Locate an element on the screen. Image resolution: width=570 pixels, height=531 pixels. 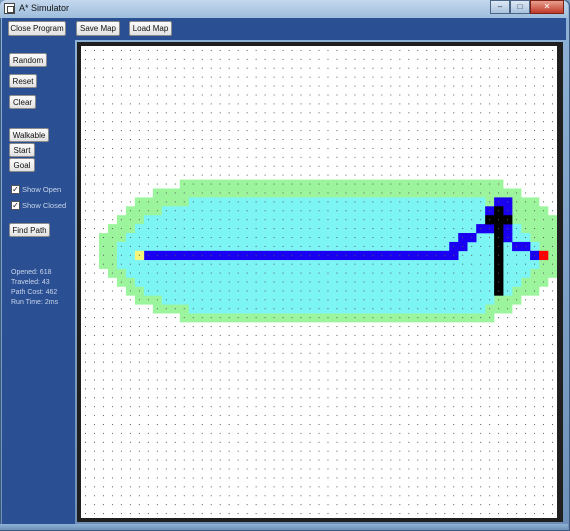
show-closed-toggle: ✓ Show Closed is located at coordinates (38, 205).